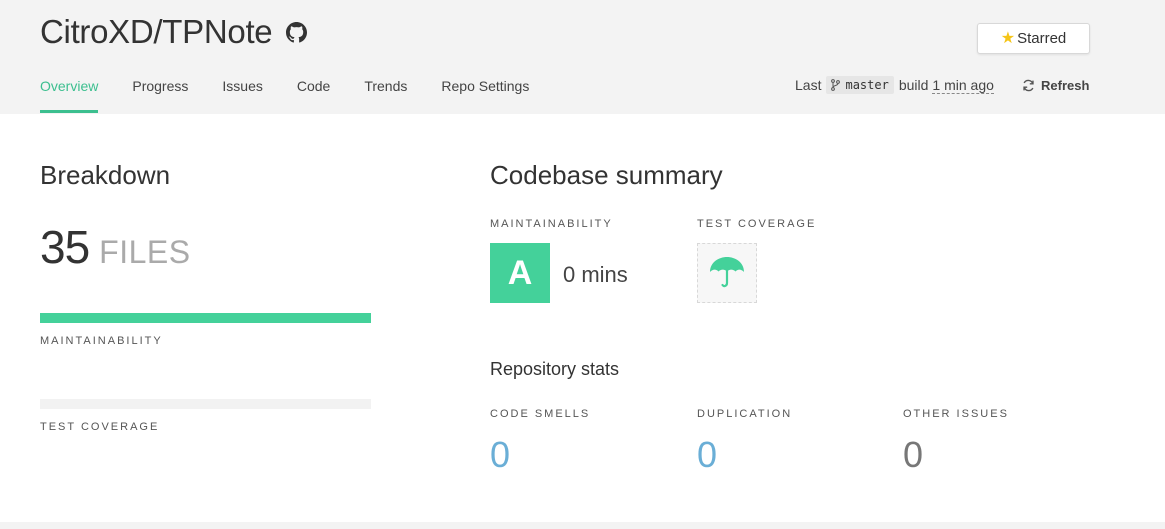 This screenshot has width=1165, height=529. Describe the element at coordinates (595, 274) in the screenshot. I see `remediation-time: 0 mins` at that location.